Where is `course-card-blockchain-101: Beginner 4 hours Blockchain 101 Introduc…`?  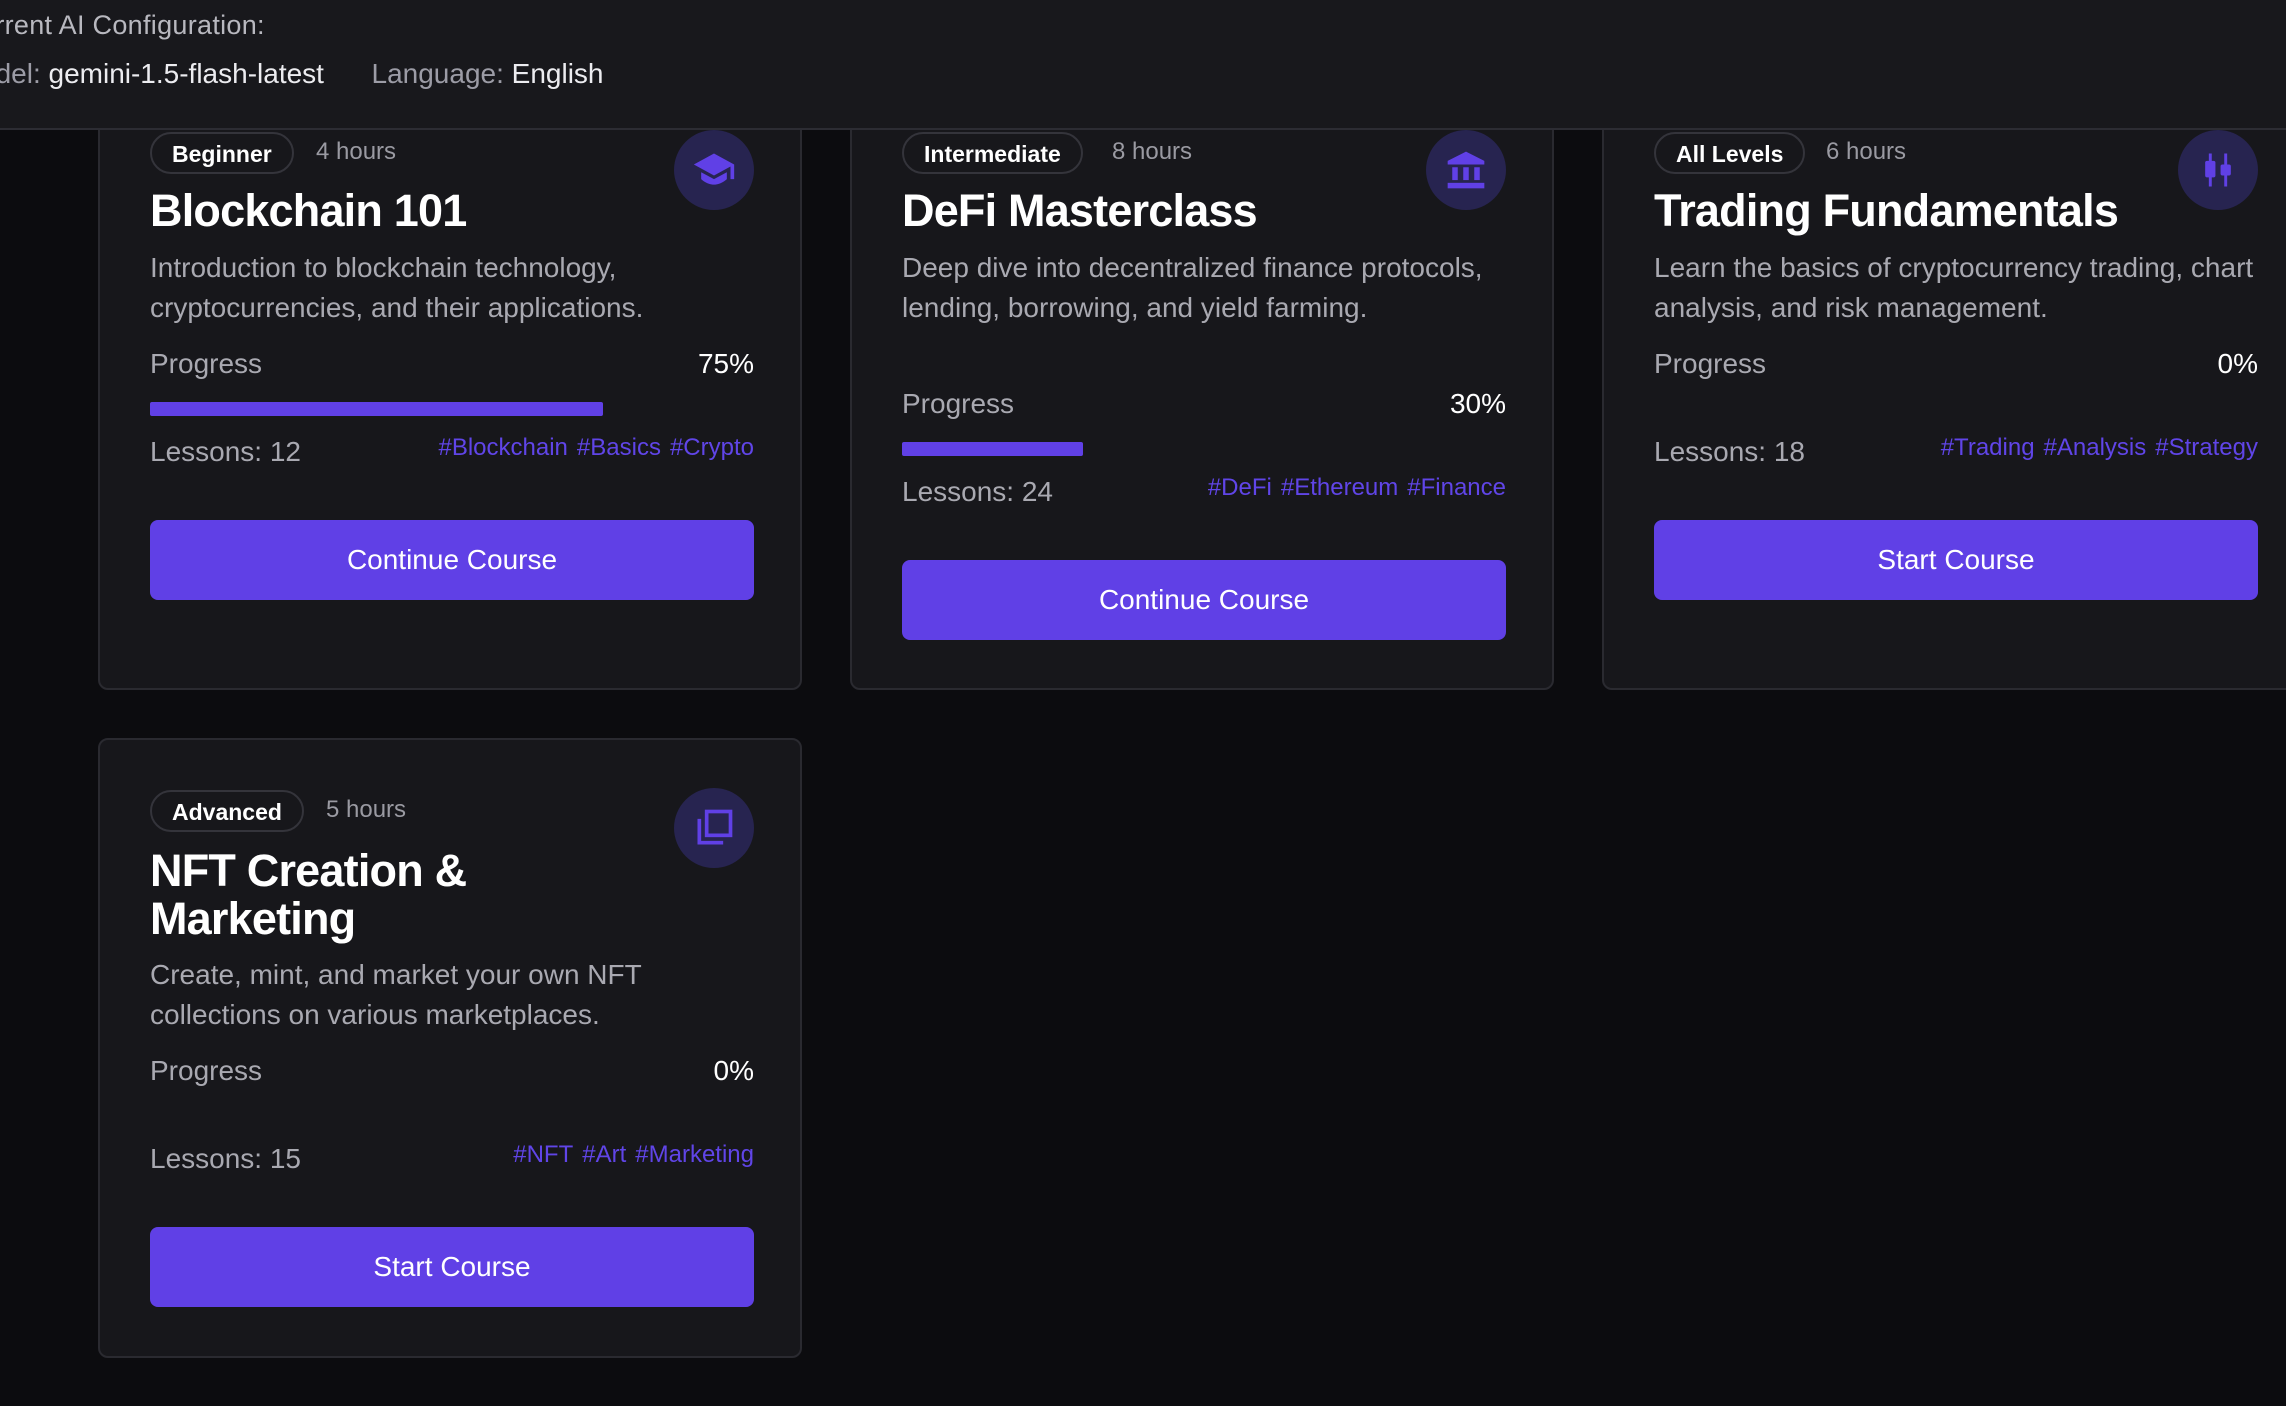 course-card-blockchain-101: Beginner 4 hours Blockchain 101 Introduc… is located at coordinates (450, 395).